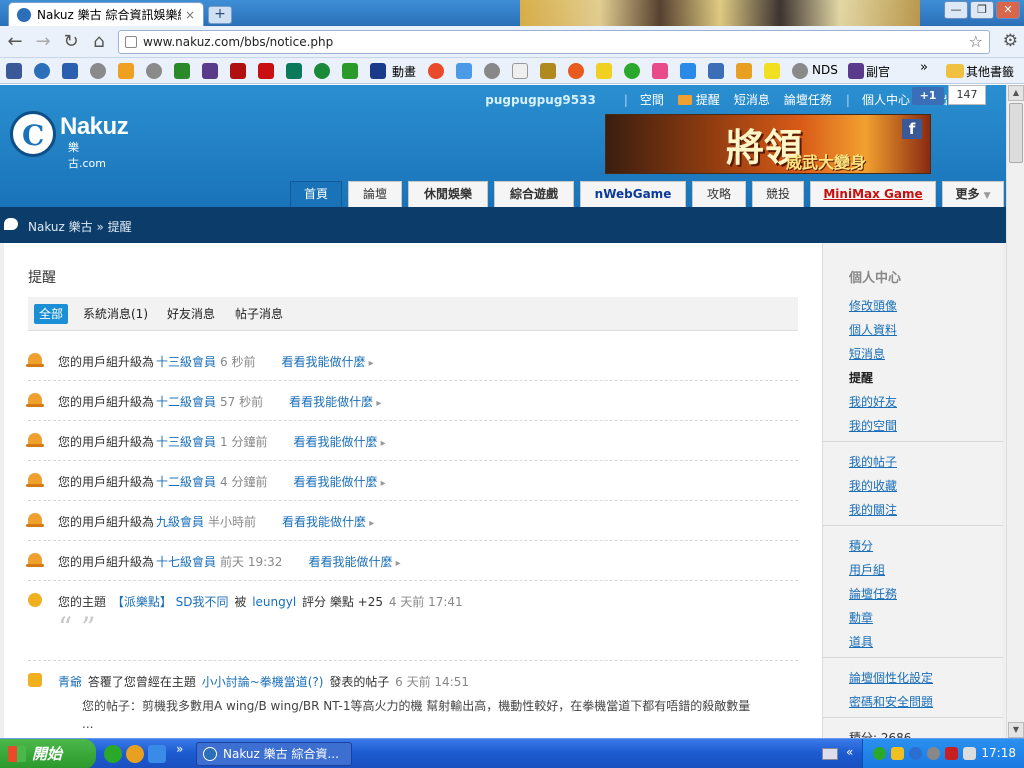  Describe the element at coordinates (873, 425) in the screenshot. I see `sidebar-item-space: 我的空間` at that location.